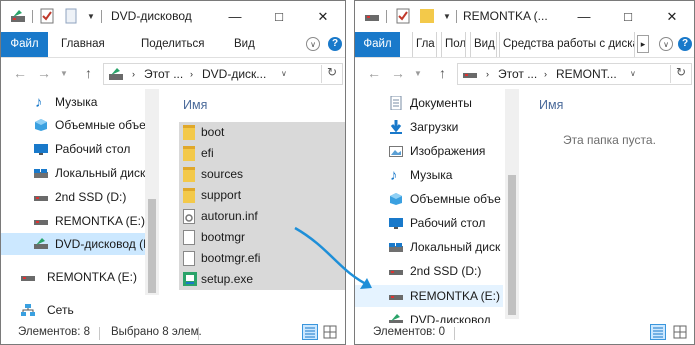  What do you see at coordinates (76, 277) in the screenshot?
I see `nav-item-remontka-e-2: REMONTKA (E:)` at bounding box center [76, 277].